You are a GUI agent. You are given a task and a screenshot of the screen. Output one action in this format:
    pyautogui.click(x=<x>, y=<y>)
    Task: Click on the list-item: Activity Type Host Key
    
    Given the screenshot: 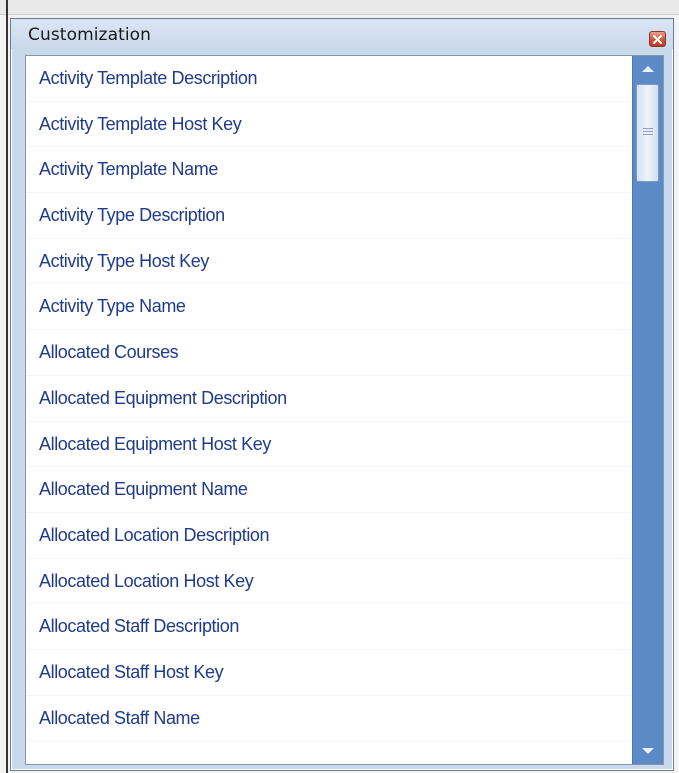 What is the action you would take?
    pyautogui.click(x=329, y=262)
    